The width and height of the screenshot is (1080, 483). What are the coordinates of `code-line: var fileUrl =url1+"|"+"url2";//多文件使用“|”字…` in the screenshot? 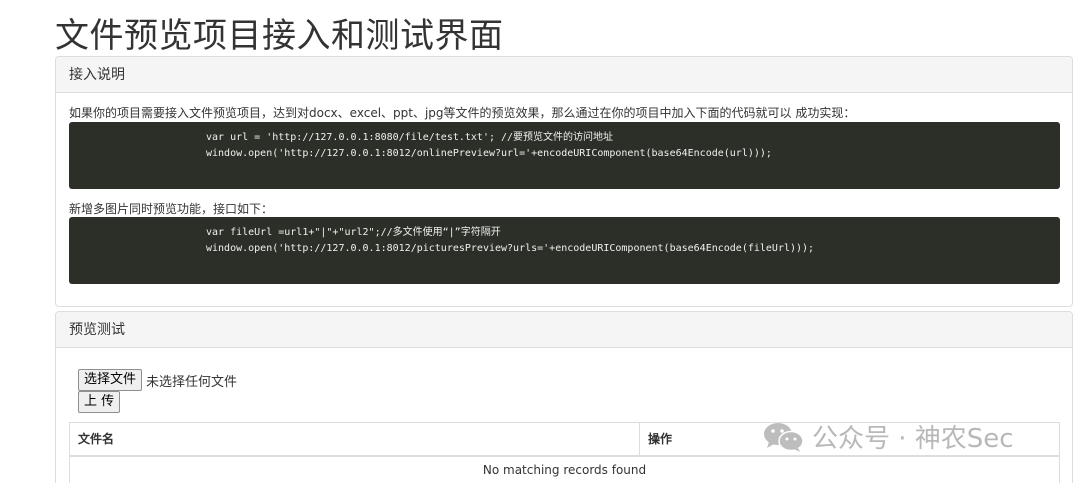 It's located at (353, 232).